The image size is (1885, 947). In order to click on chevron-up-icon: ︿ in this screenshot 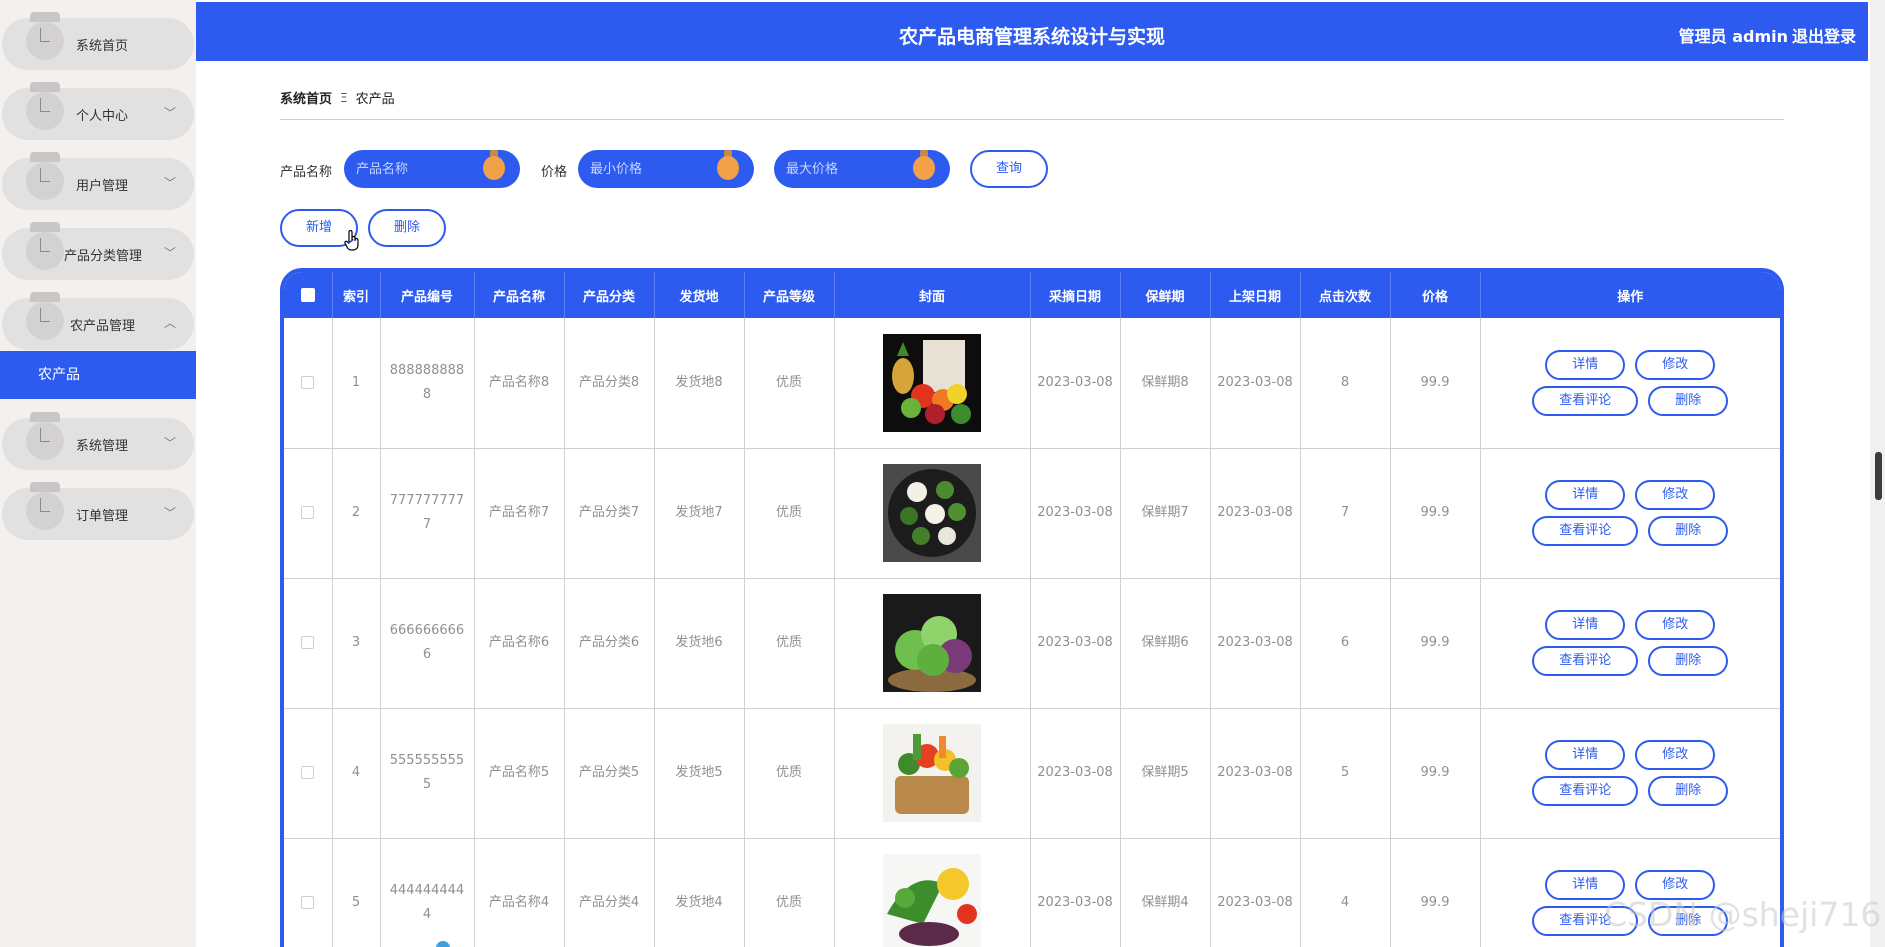, I will do `click(170, 323)`.